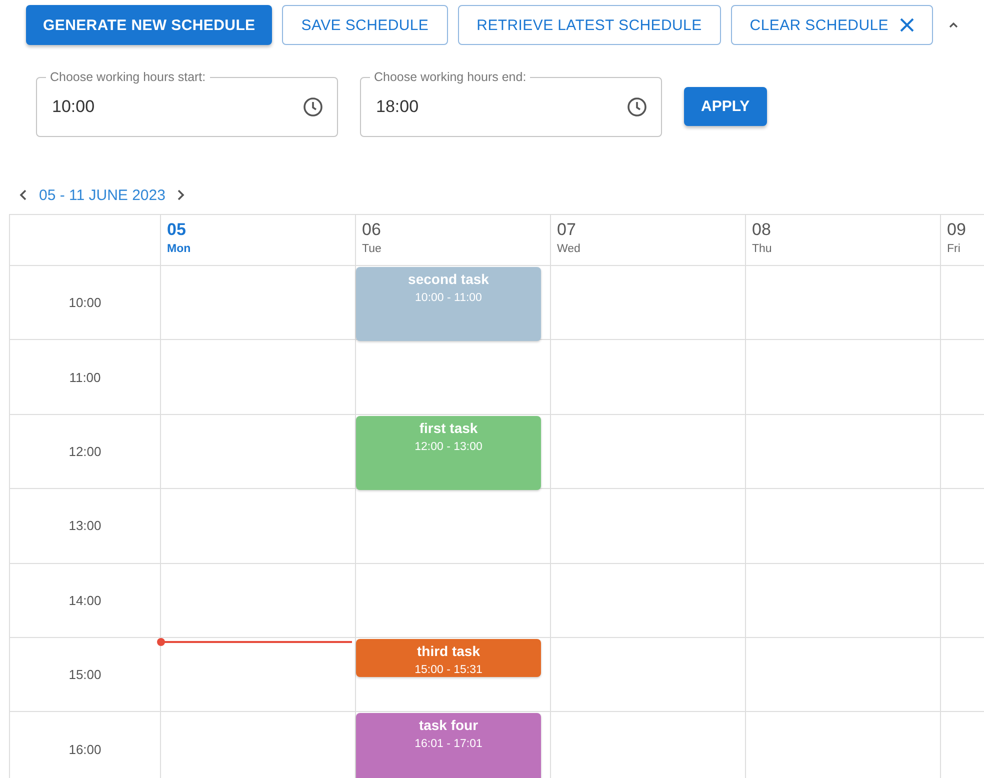 This screenshot has width=984, height=778. I want to click on day-header: 06 Tue, so click(453, 240).